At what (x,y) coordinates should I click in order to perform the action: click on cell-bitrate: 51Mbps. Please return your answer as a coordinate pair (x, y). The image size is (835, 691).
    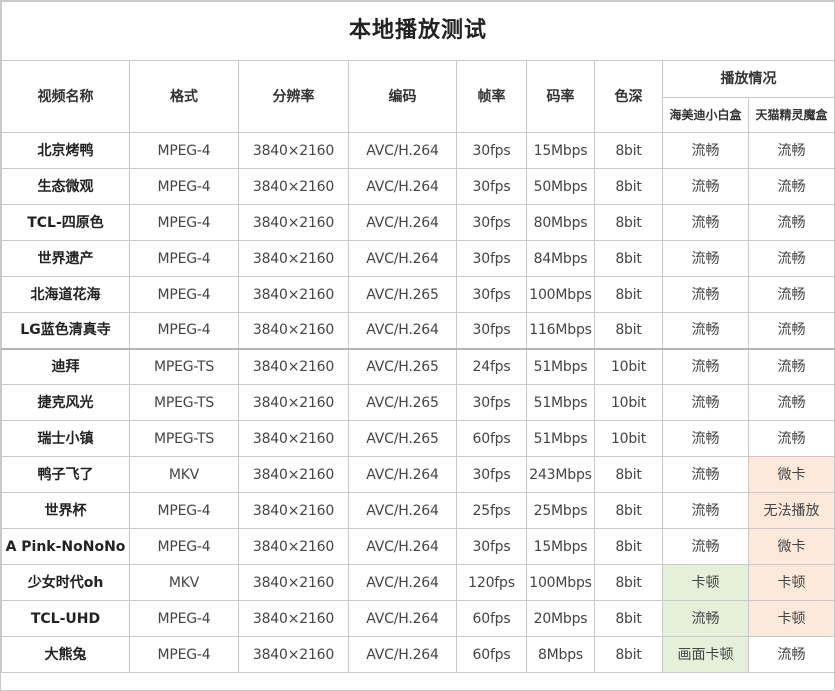
    Looking at the image, I should click on (560, 438).